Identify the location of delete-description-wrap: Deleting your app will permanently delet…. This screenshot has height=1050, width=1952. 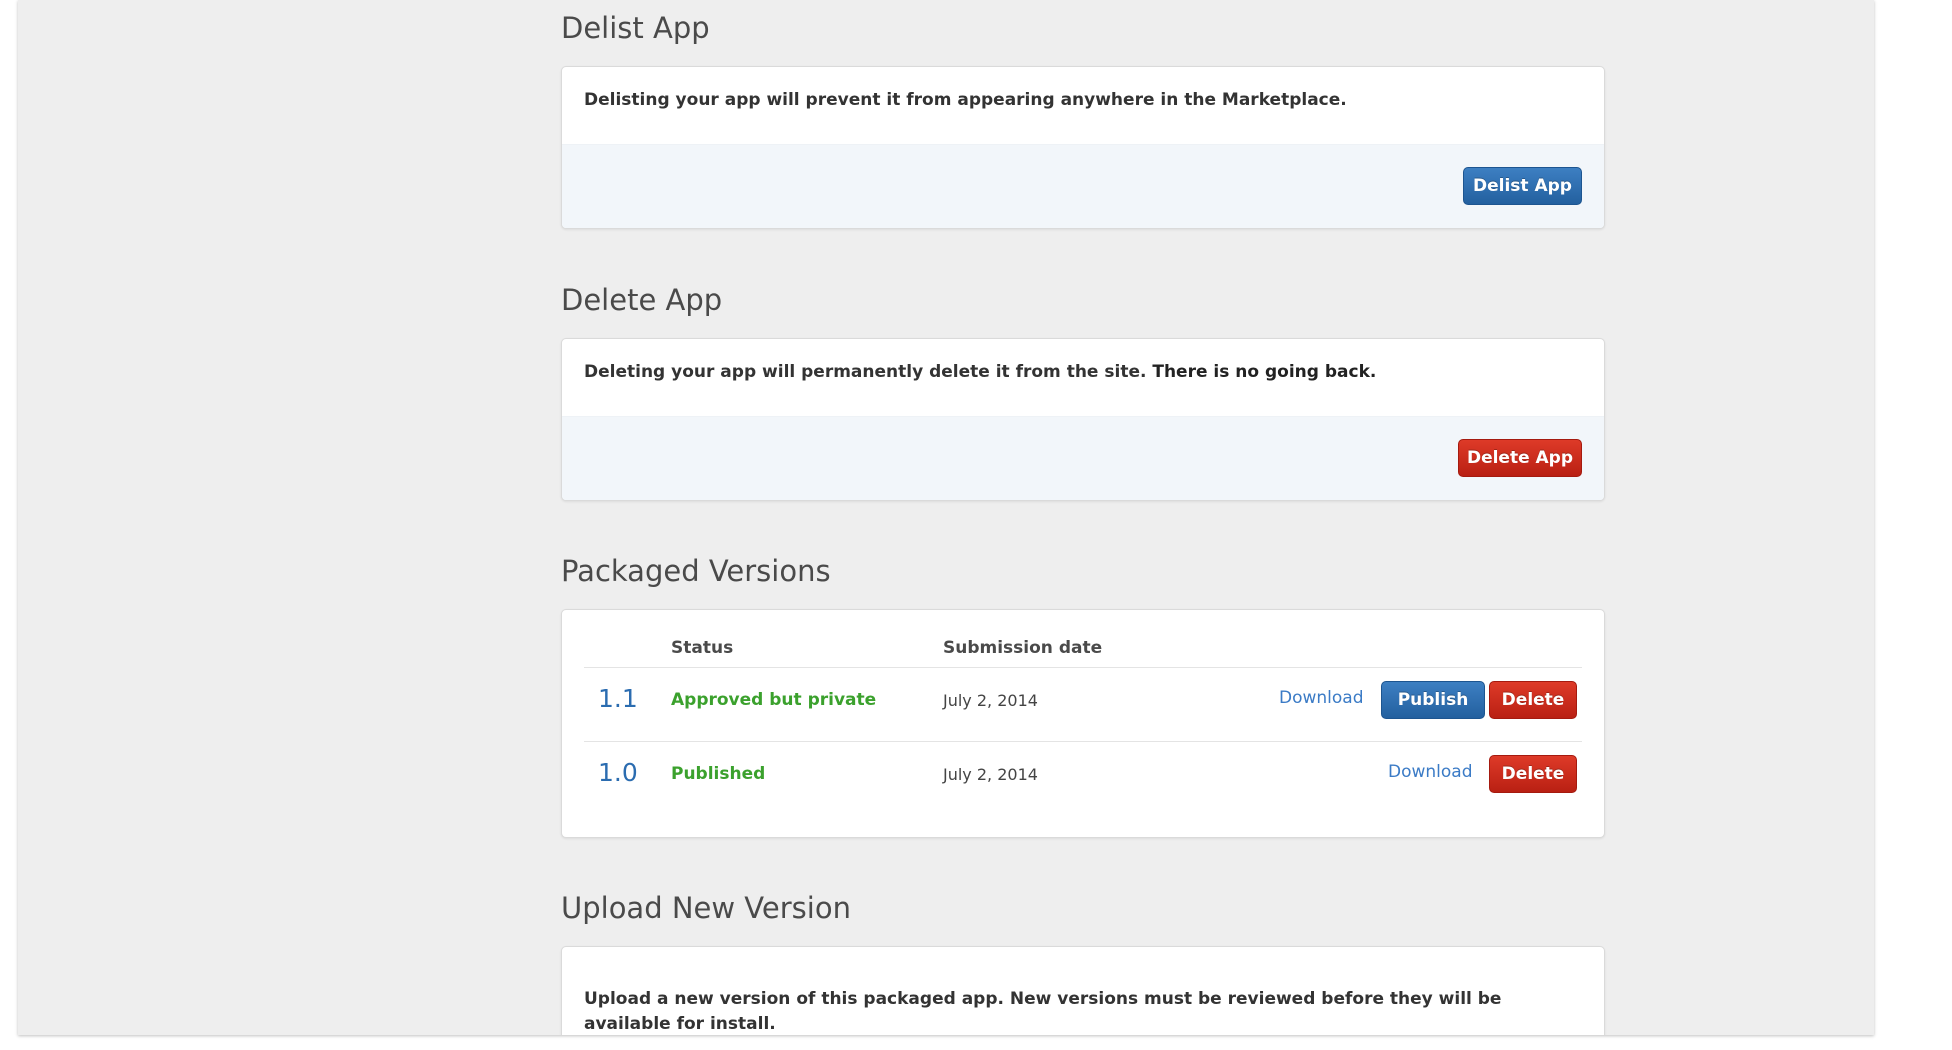
(1083, 360).